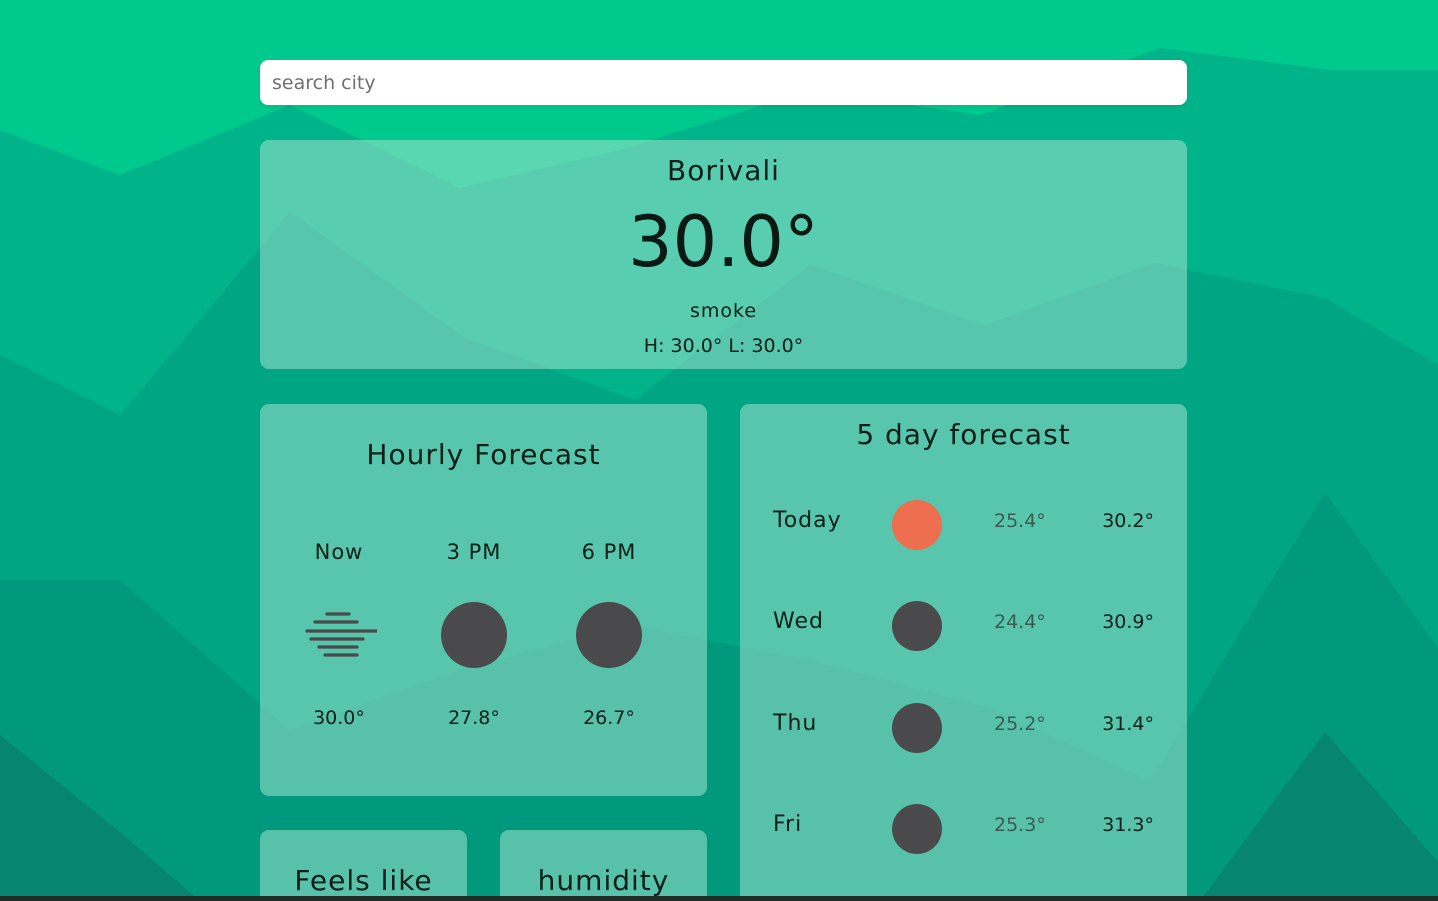  What do you see at coordinates (723, 346) in the screenshot?
I see `high-low-temperature: H: 30.0° L: 30.0°` at bounding box center [723, 346].